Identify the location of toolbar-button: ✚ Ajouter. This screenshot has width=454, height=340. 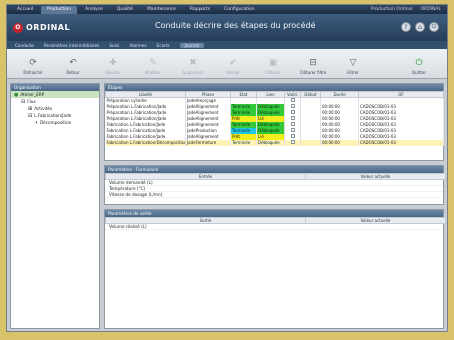
(113, 66).